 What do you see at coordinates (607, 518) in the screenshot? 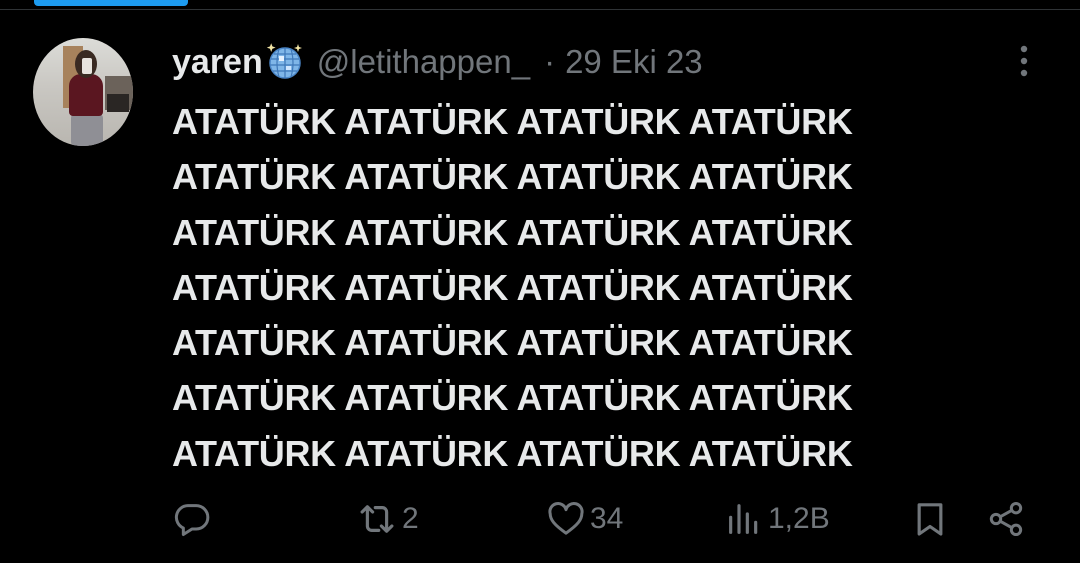
I see `like-count: 34` at bounding box center [607, 518].